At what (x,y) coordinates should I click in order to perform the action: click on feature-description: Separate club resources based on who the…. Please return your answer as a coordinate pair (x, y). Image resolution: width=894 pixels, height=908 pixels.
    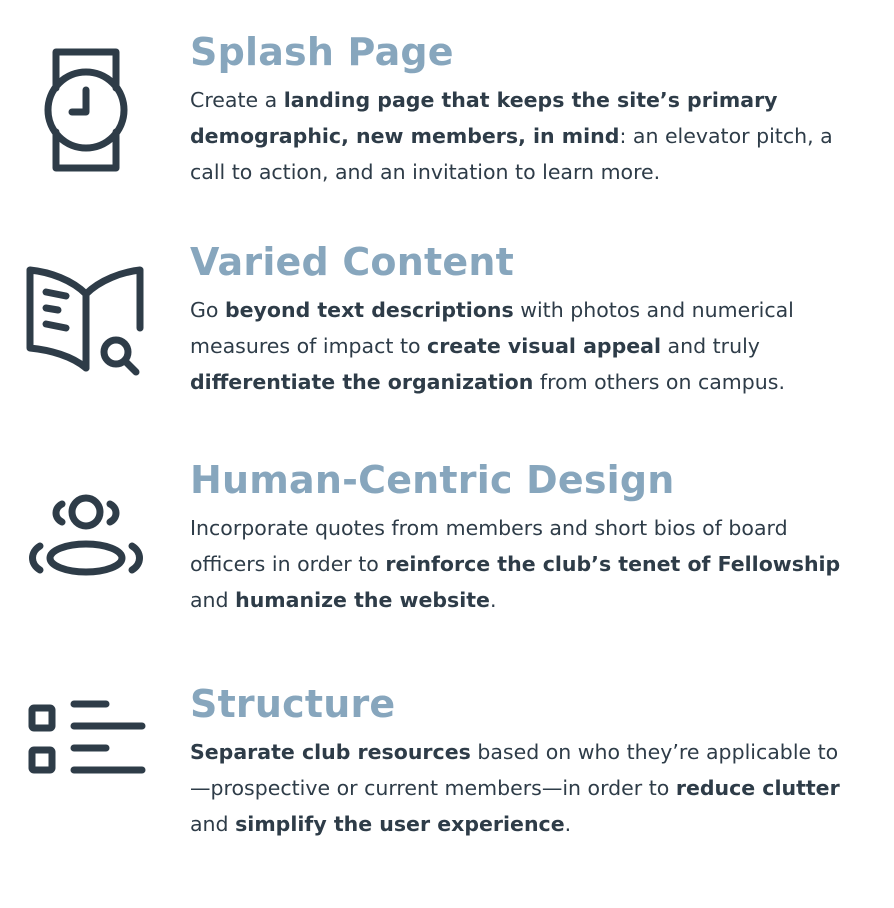
    Looking at the image, I should click on (515, 788).